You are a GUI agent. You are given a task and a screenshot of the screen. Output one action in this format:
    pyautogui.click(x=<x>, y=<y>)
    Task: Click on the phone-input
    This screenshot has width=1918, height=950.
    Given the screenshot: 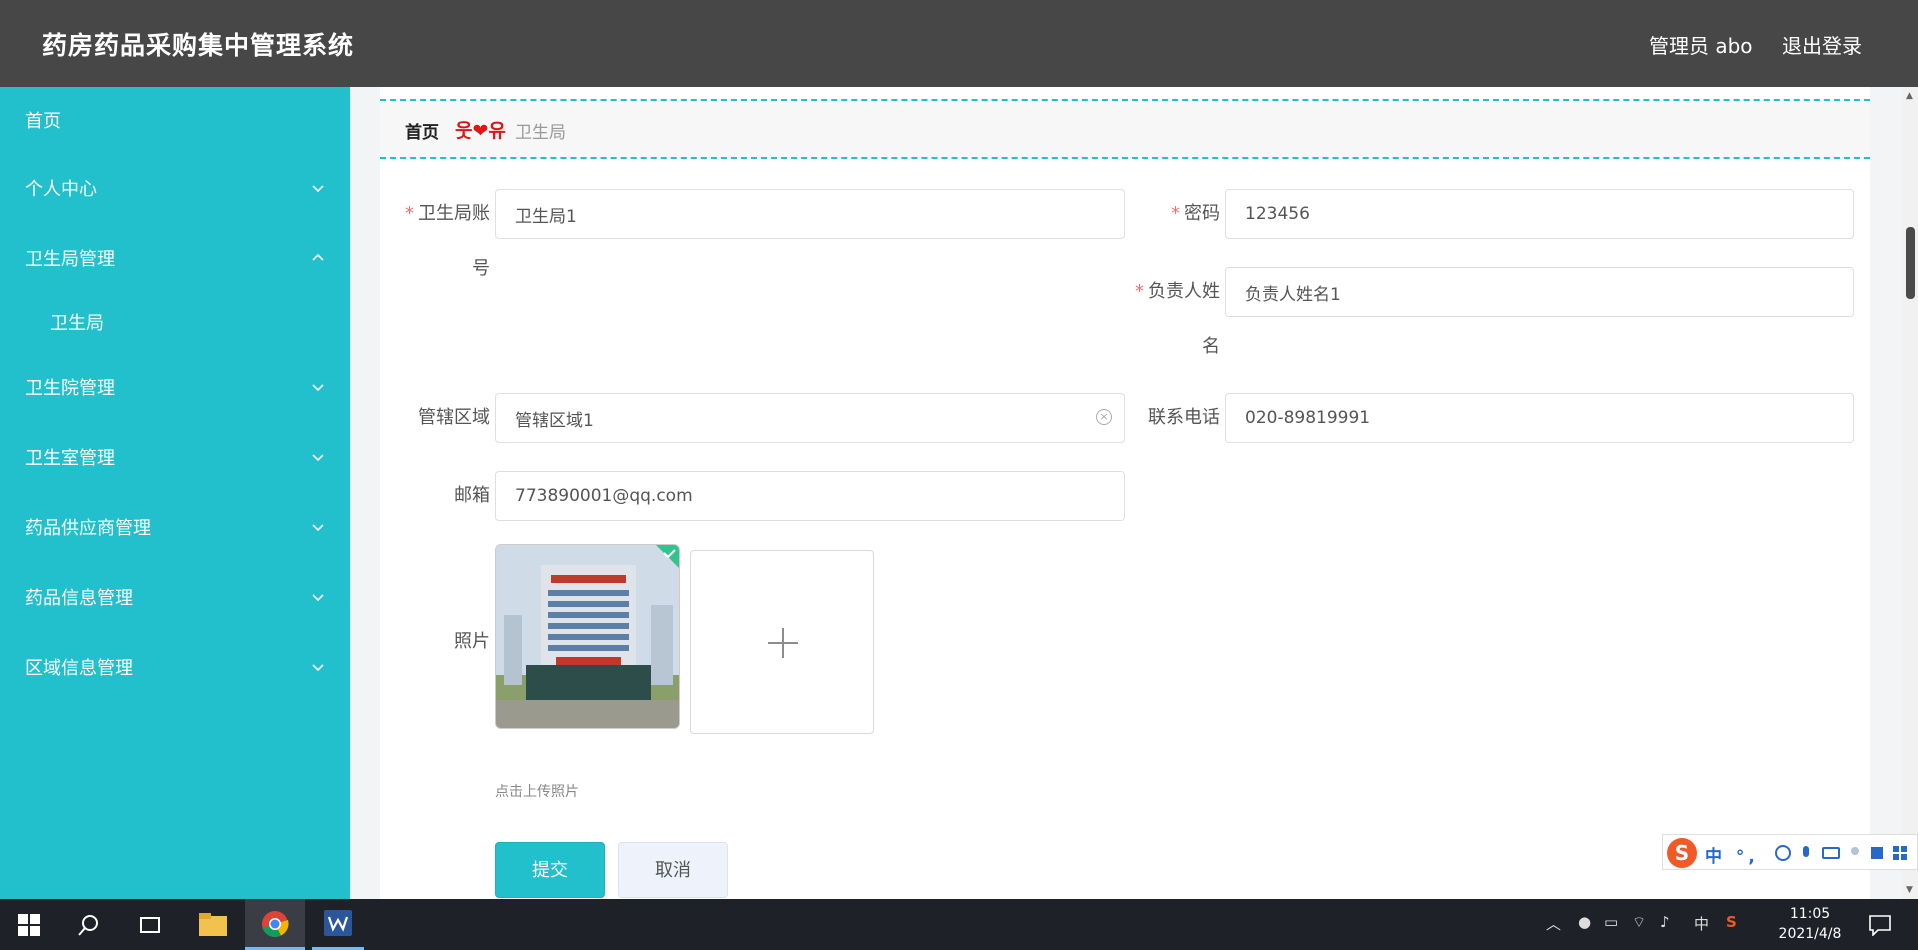 What is the action you would take?
    pyautogui.click(x=1539, y=418)
    